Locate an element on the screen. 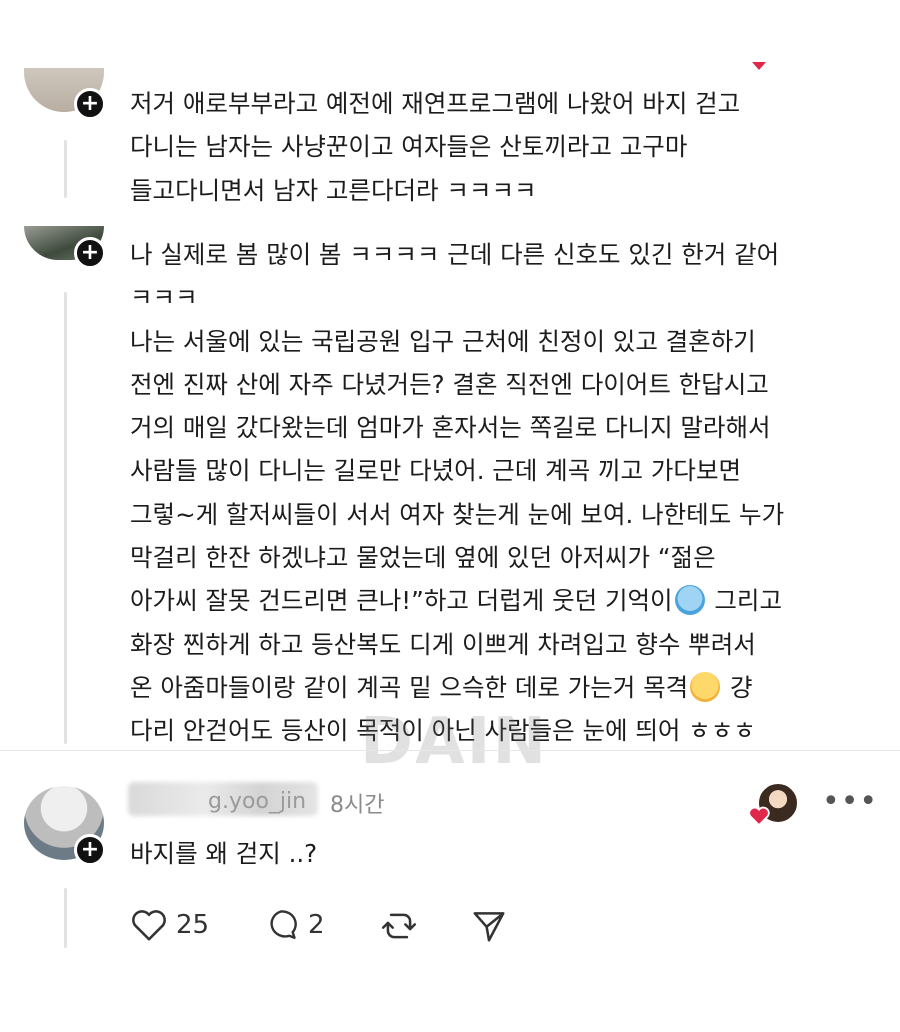  repost-button is located at coordinates (399, 926).